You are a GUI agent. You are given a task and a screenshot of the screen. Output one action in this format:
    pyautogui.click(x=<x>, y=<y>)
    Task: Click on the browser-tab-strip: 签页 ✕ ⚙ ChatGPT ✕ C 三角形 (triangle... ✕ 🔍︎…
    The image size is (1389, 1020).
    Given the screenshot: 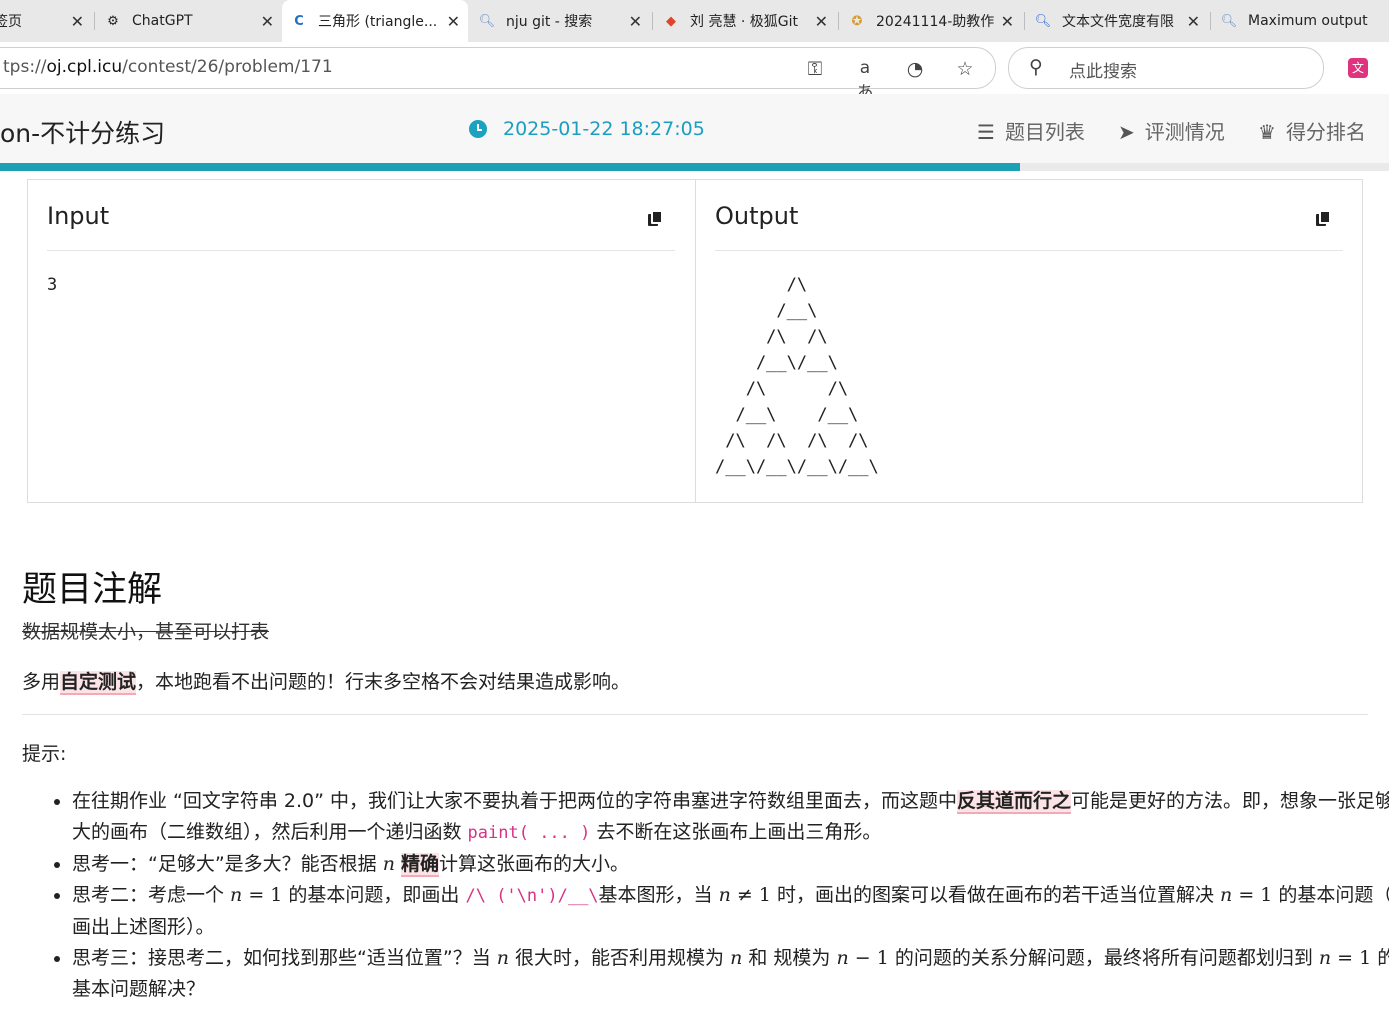 What is the action you would take?
    pyautogui.click(x=694, y=21)
    